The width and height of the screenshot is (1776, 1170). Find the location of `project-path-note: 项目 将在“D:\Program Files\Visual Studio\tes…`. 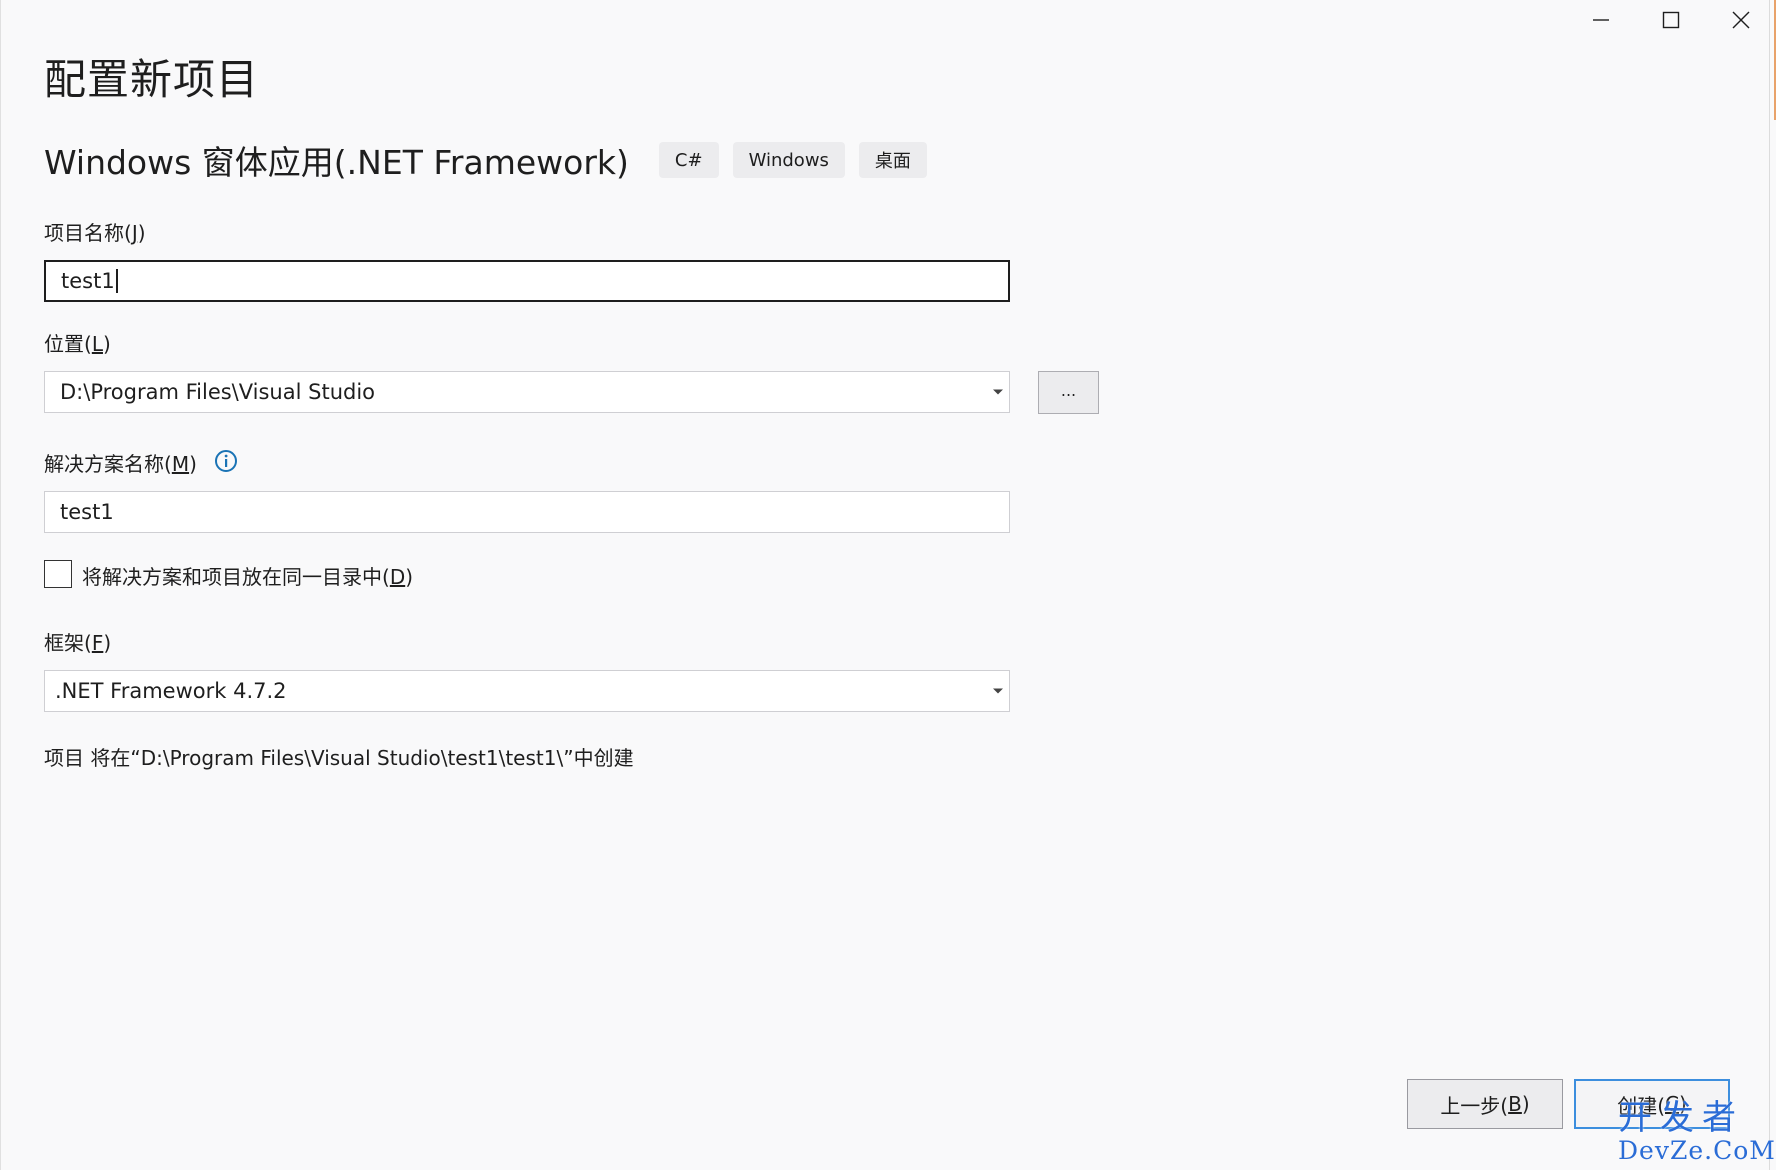

project-path-note: 项目 将在“D:\Program Files\Visual Studio\tes… is located at coordinates (339, 758).